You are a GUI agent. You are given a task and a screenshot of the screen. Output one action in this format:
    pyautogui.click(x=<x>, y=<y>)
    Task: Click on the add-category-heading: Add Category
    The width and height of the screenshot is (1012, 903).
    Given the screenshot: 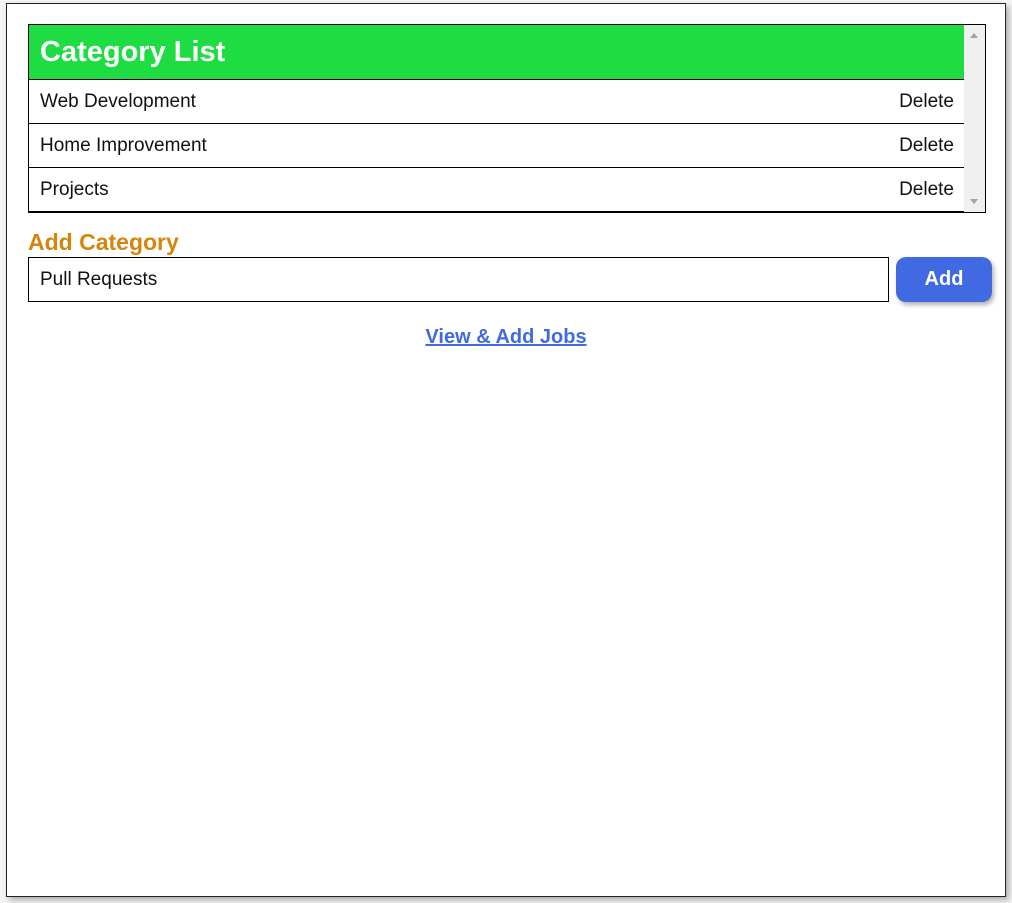 What is the action you would take?
    pyautogui.click(x=103, y=242)
    